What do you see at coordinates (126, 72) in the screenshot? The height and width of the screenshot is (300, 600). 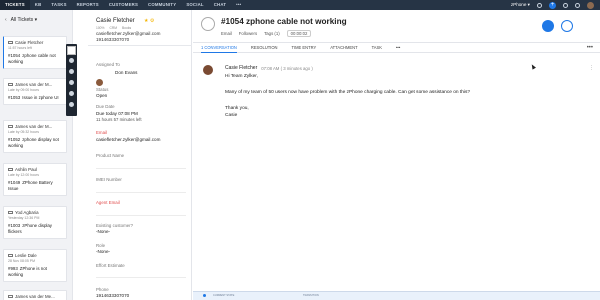 I see `assigned-agent: Don Evans` at bounding box center [126, 72].